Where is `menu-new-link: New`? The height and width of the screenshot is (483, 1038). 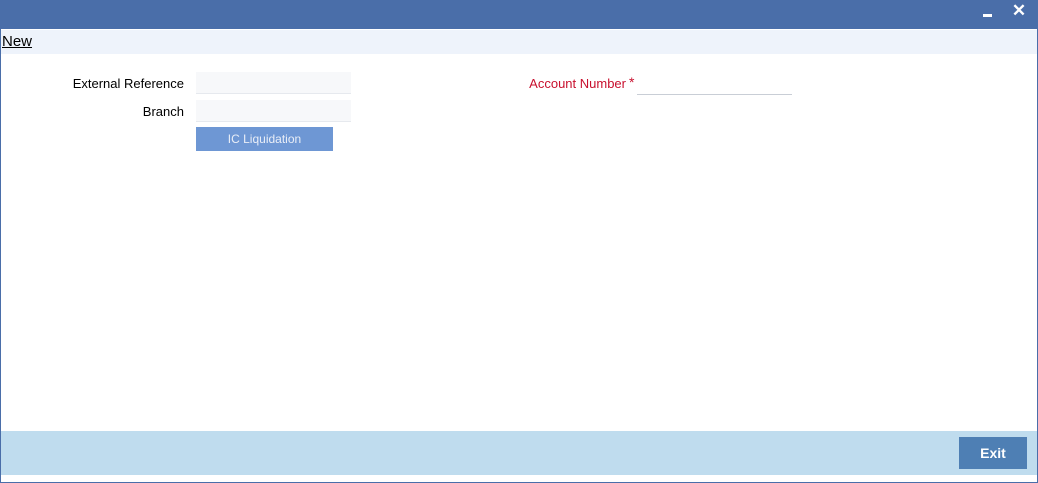 menu-new-link: New is located at coordinates (17, 41).